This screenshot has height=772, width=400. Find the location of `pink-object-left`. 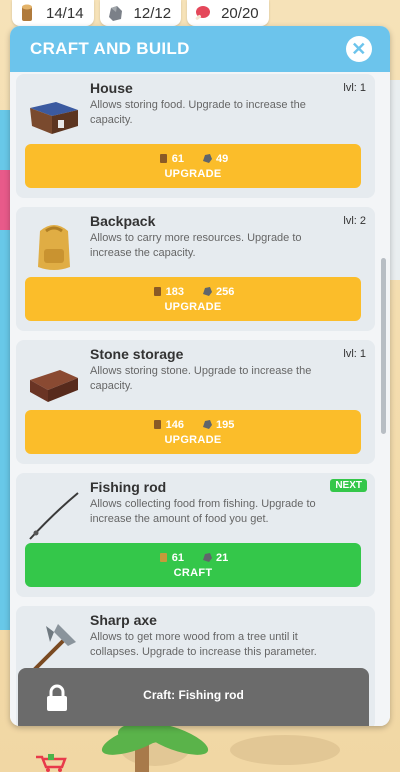

pink-object-left is located at coordinates (5, 200).